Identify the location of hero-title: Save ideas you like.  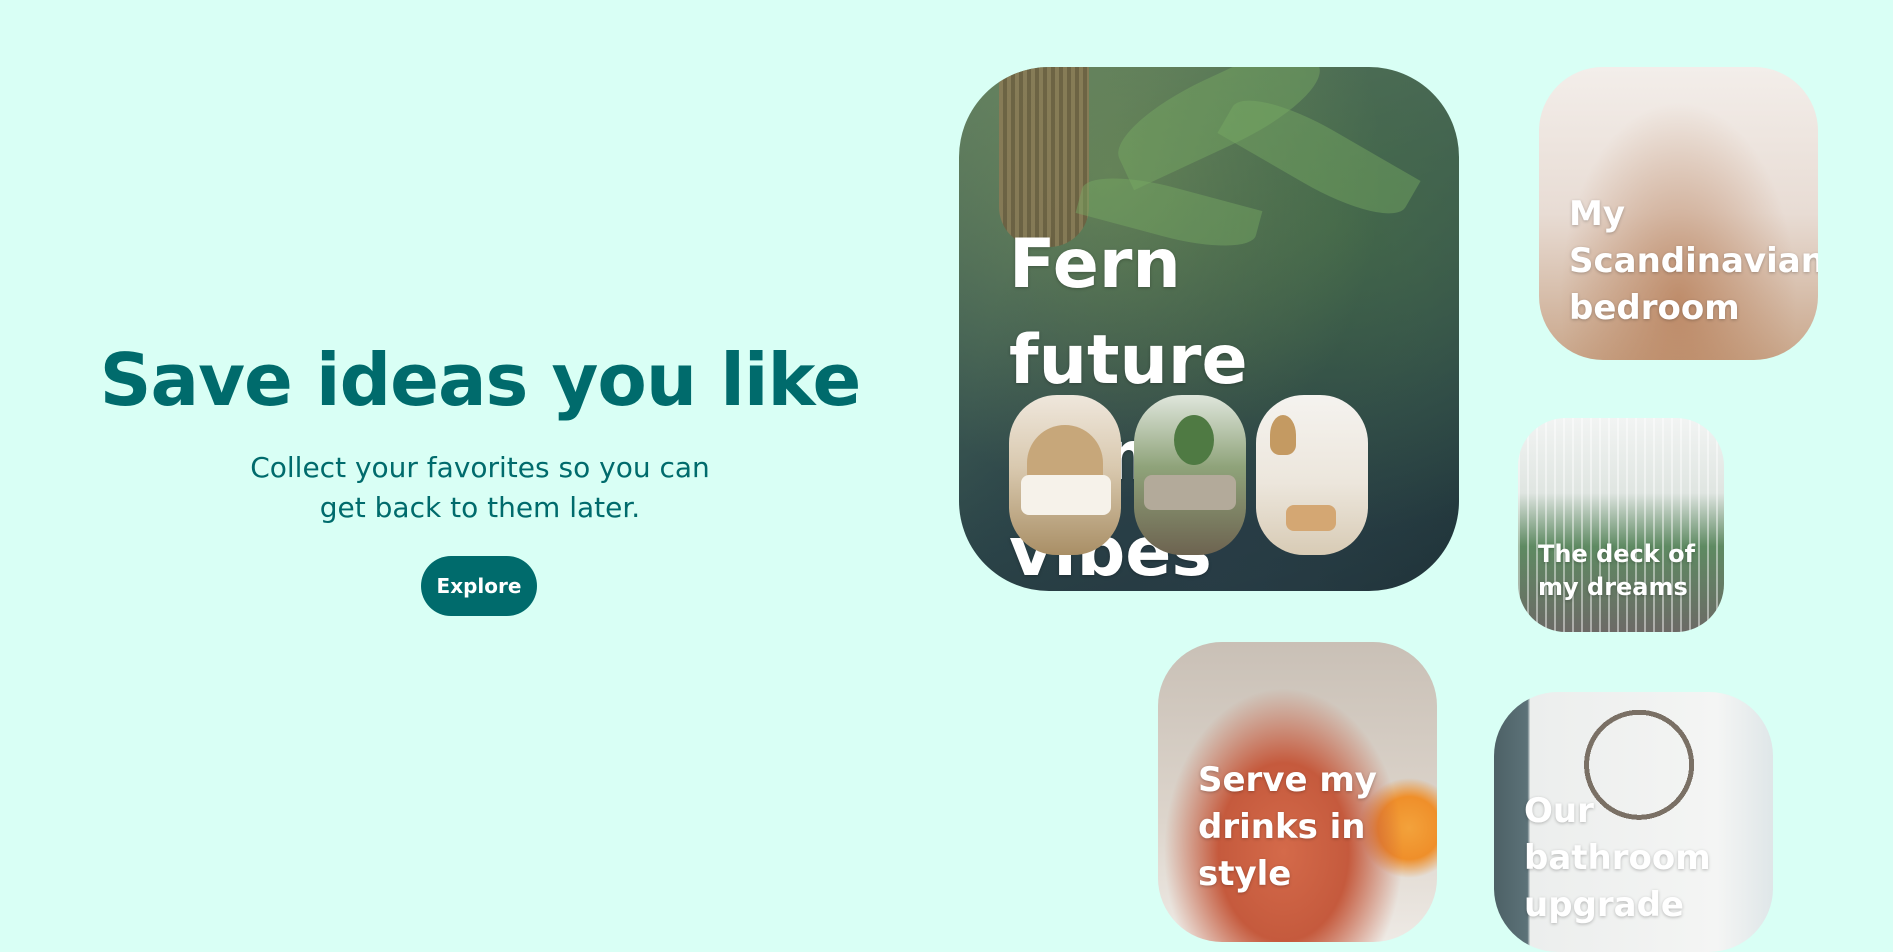
(480, 380).